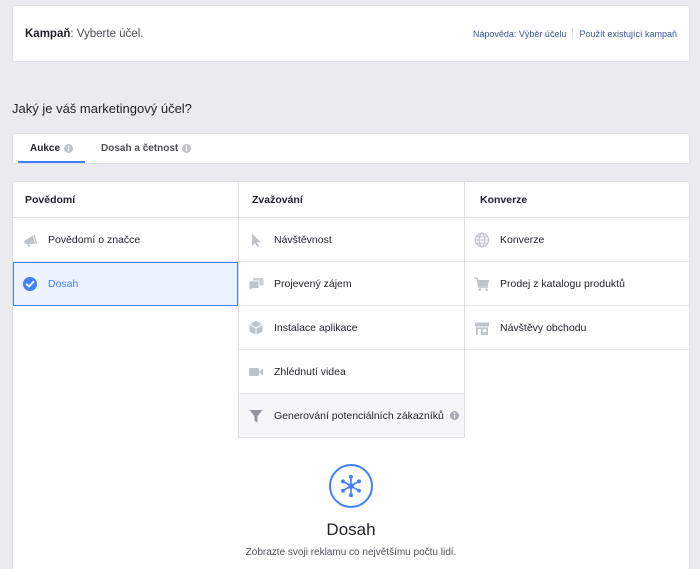 The width and height of the screenshot is (700, 569). What do you see at coordinates (30, 240) in the screenshot?
I see `megaphone-icon` at bounding box center [30, 240].